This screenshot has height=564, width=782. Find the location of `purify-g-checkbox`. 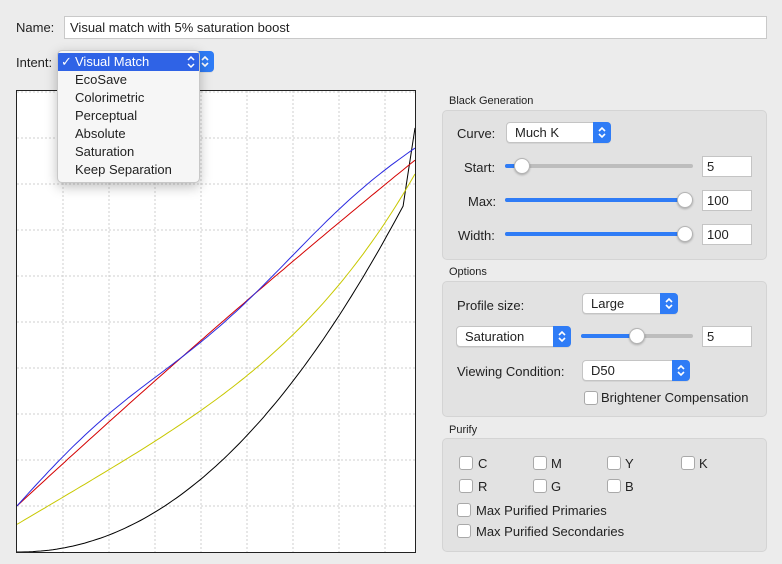

purify-g-checkbox is located at coordinates (540, 486).